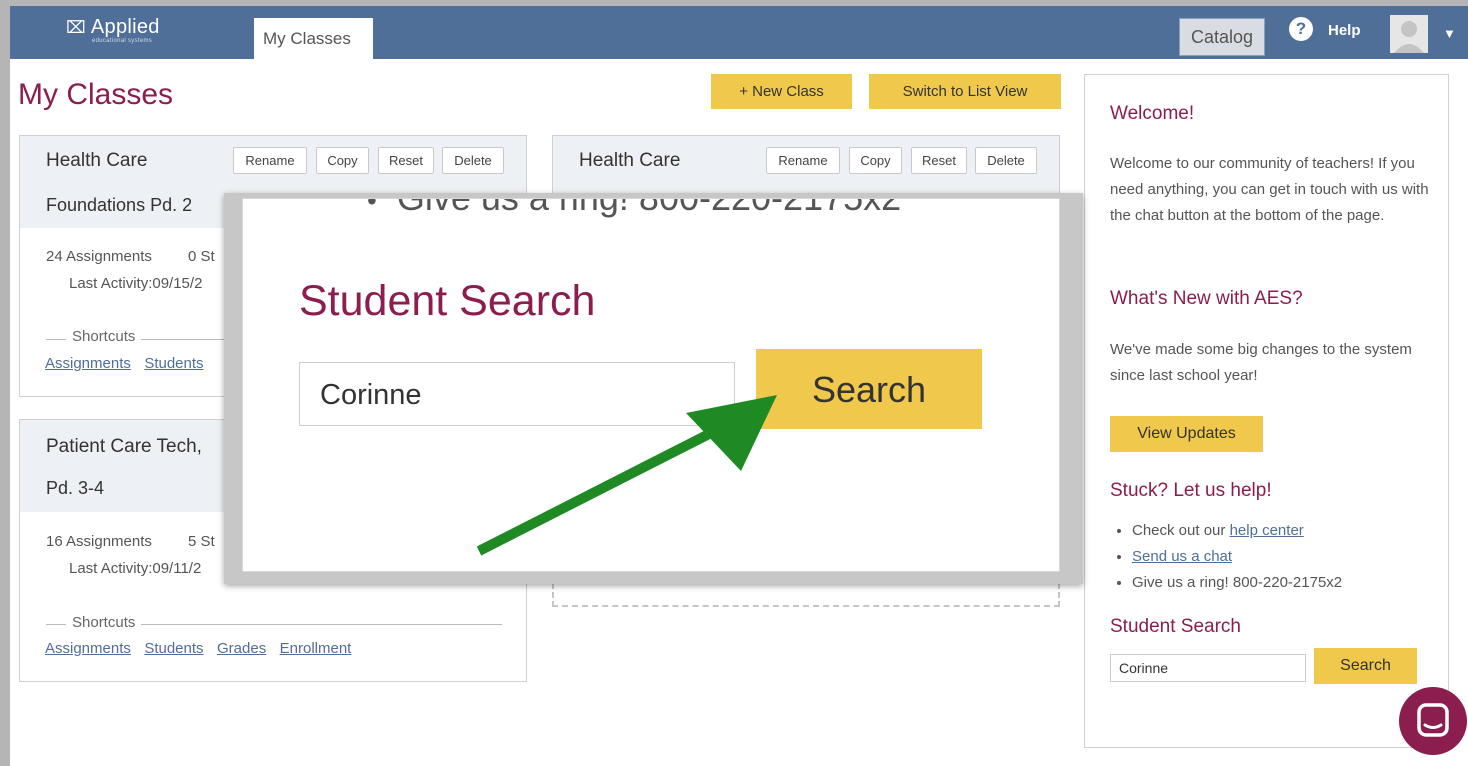  Describe the element at coordinates (1237, 583) in the screenshot. I see `list-item: Give us a ring! 800-220-2175x2` at that location.